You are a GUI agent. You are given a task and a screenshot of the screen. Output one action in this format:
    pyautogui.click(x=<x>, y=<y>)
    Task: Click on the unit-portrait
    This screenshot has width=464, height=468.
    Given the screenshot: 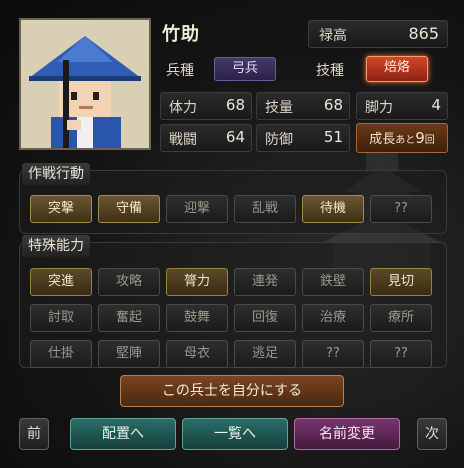 What is the action you would take?
    pyautogui.click(x=85, y=84)
    